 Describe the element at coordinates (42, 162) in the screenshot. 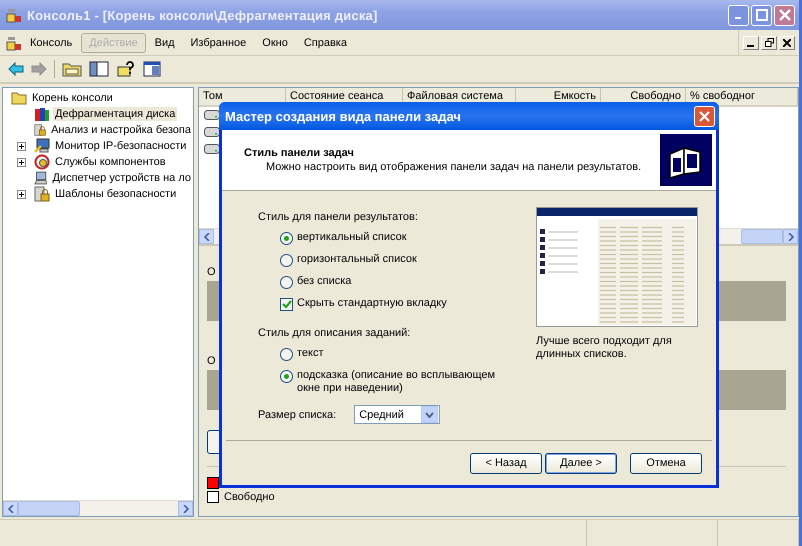

I see `gear-icon` at that location.